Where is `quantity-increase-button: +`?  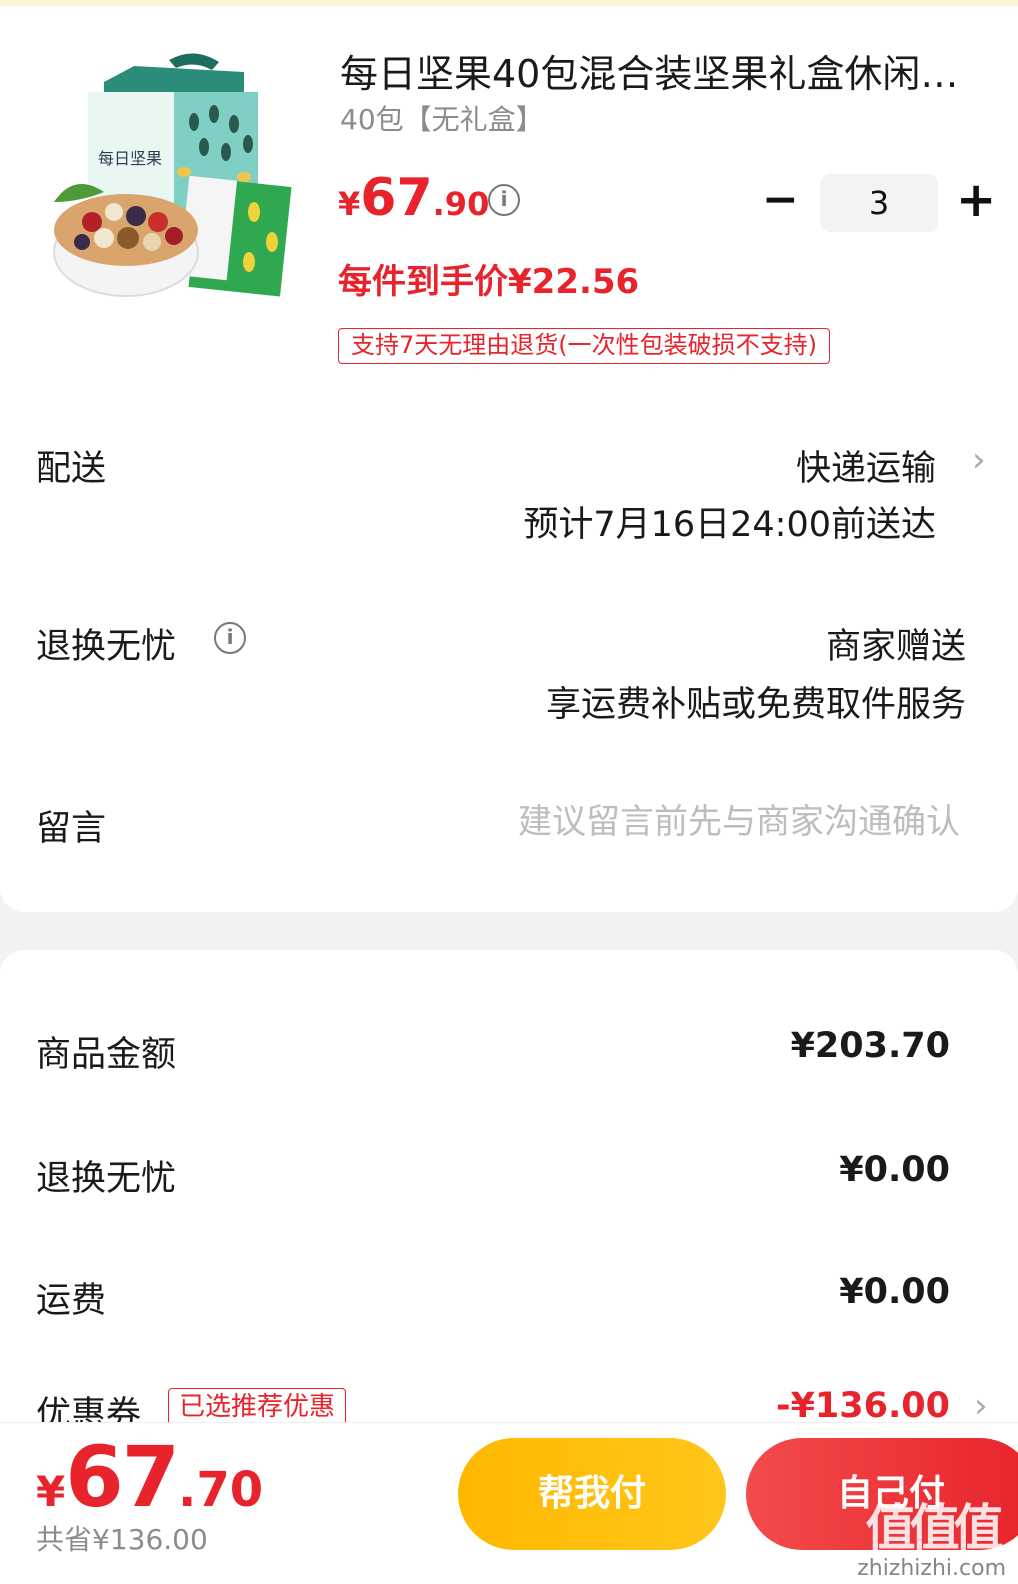
quantity-increase-button: + is located at coordinates (976, 200).